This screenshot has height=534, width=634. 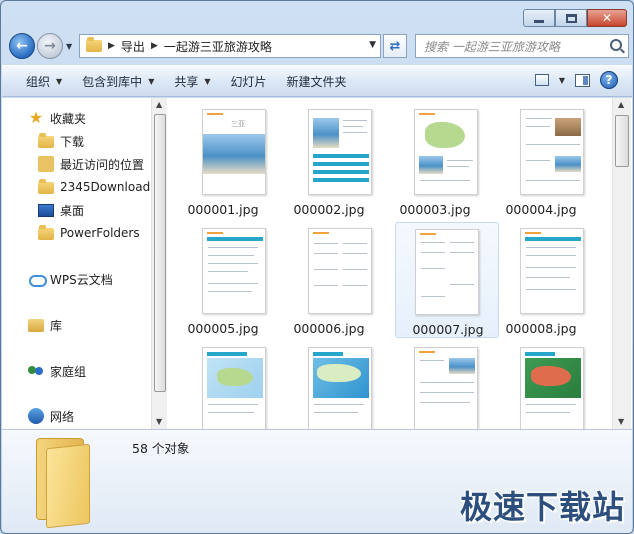 I want to click on recent-pages-dropdown: ▼, so click(x=69, y=46).